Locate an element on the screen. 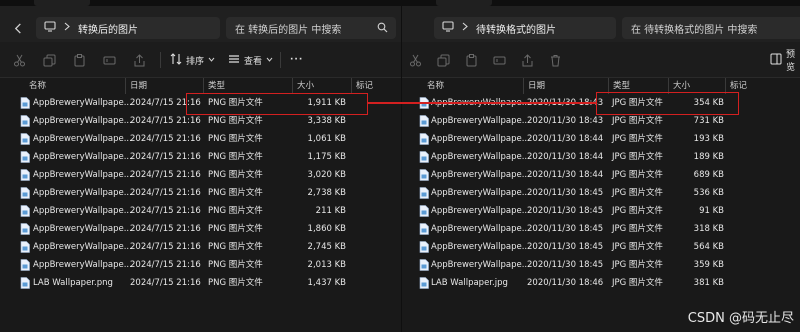 The width and height of the screenshot is (800, 332). file-size: 189 KB is located at coordinates (708, 157).